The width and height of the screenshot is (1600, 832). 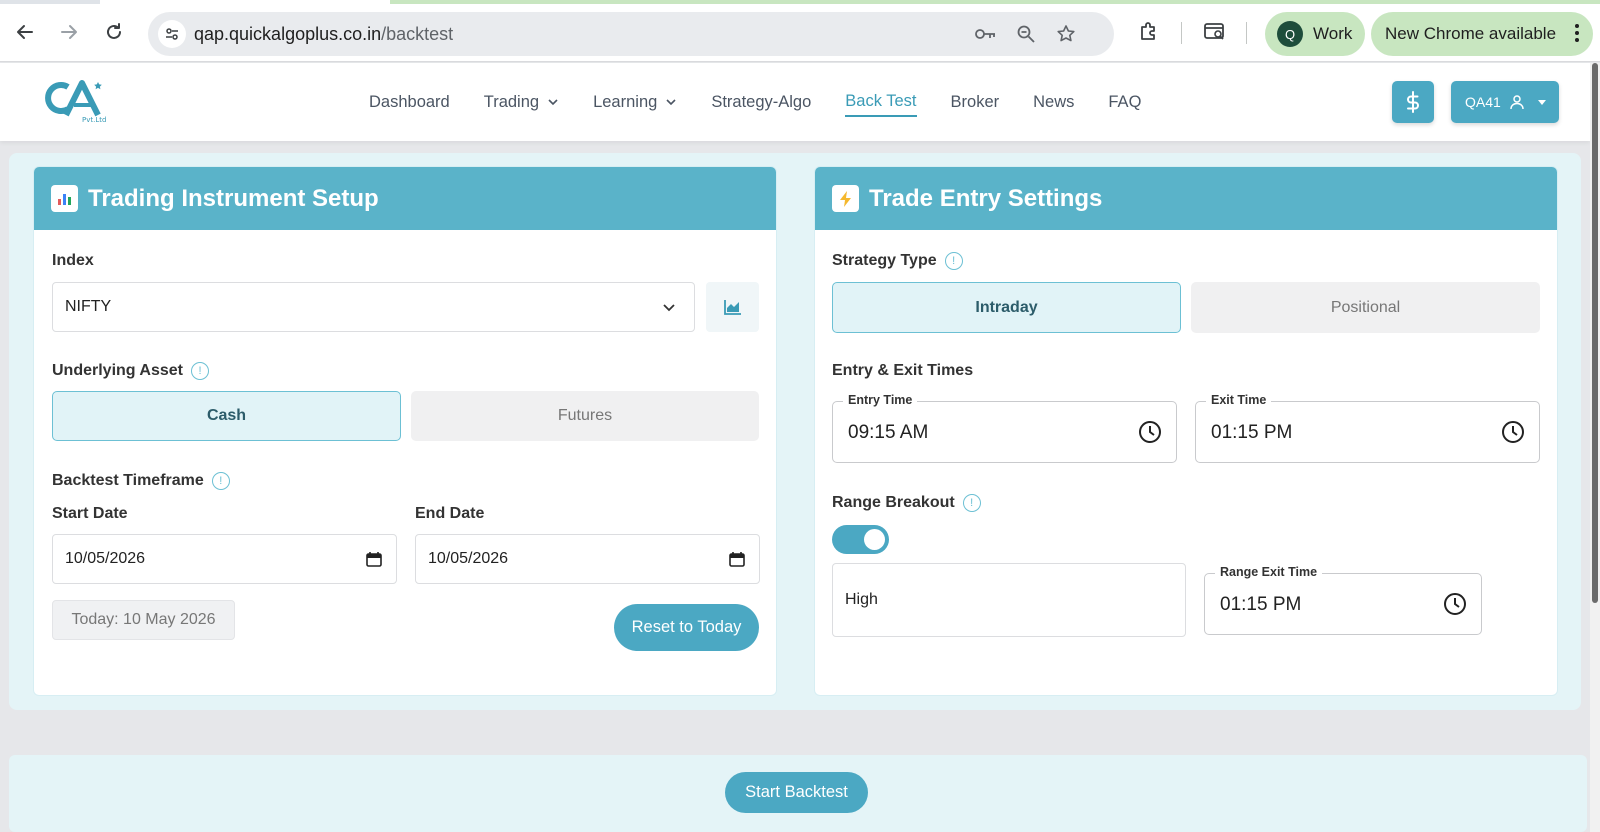 I want to click on profile-chip: Q Work, so click(x=1315, y=34).